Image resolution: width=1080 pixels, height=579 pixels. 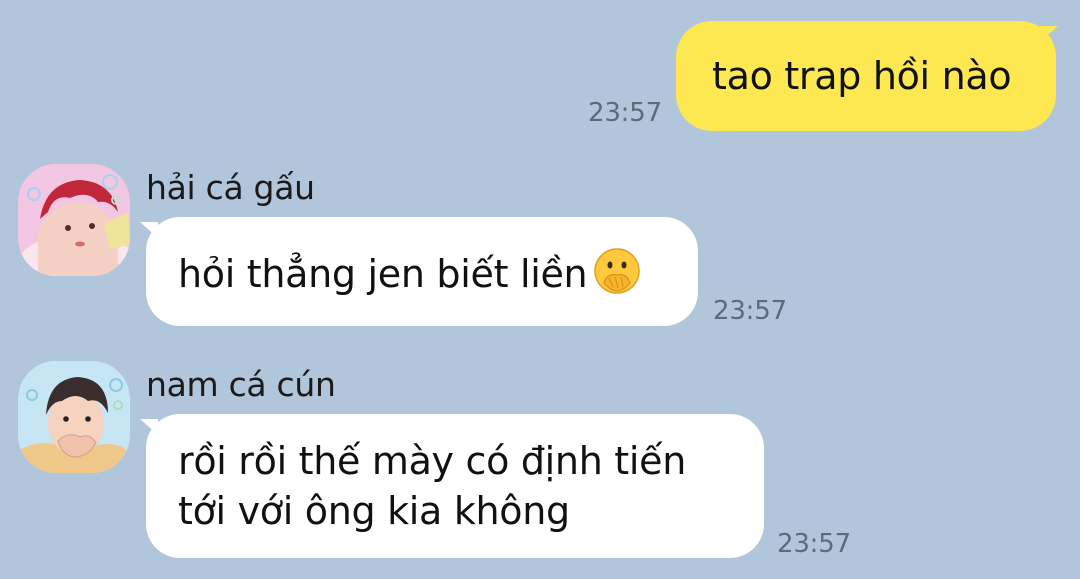 I want to click on message-text: hỏi thẳng jen biết liền, so click(x=383, y=274).